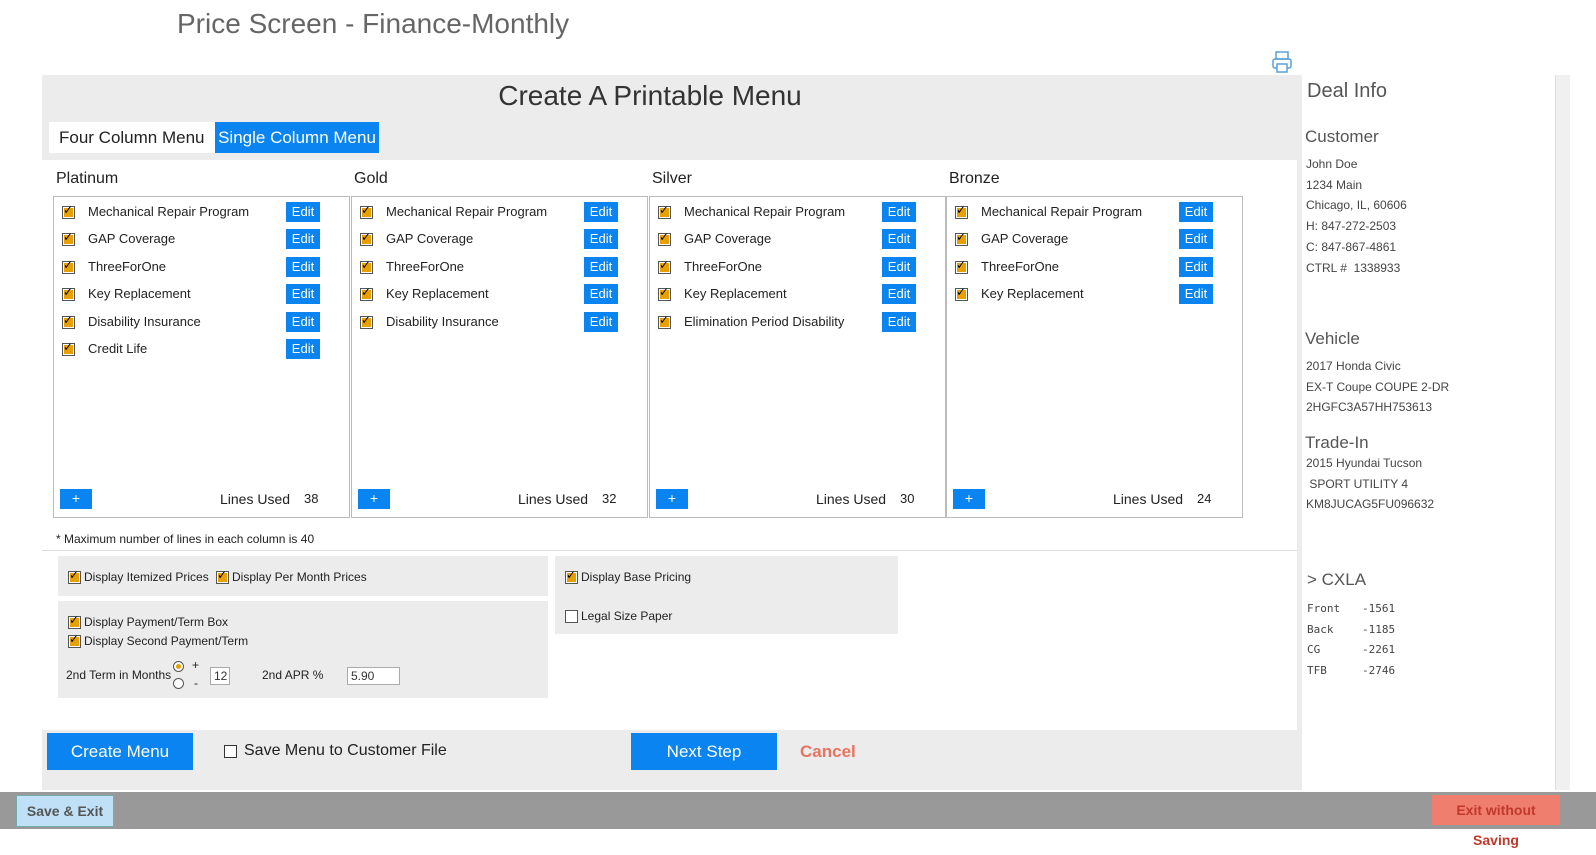 The width and height of the screenshot is (1596, 855). Describe the element at coordinates (178, 683) in the screenshot. I see `term-minus-radio` at that location.